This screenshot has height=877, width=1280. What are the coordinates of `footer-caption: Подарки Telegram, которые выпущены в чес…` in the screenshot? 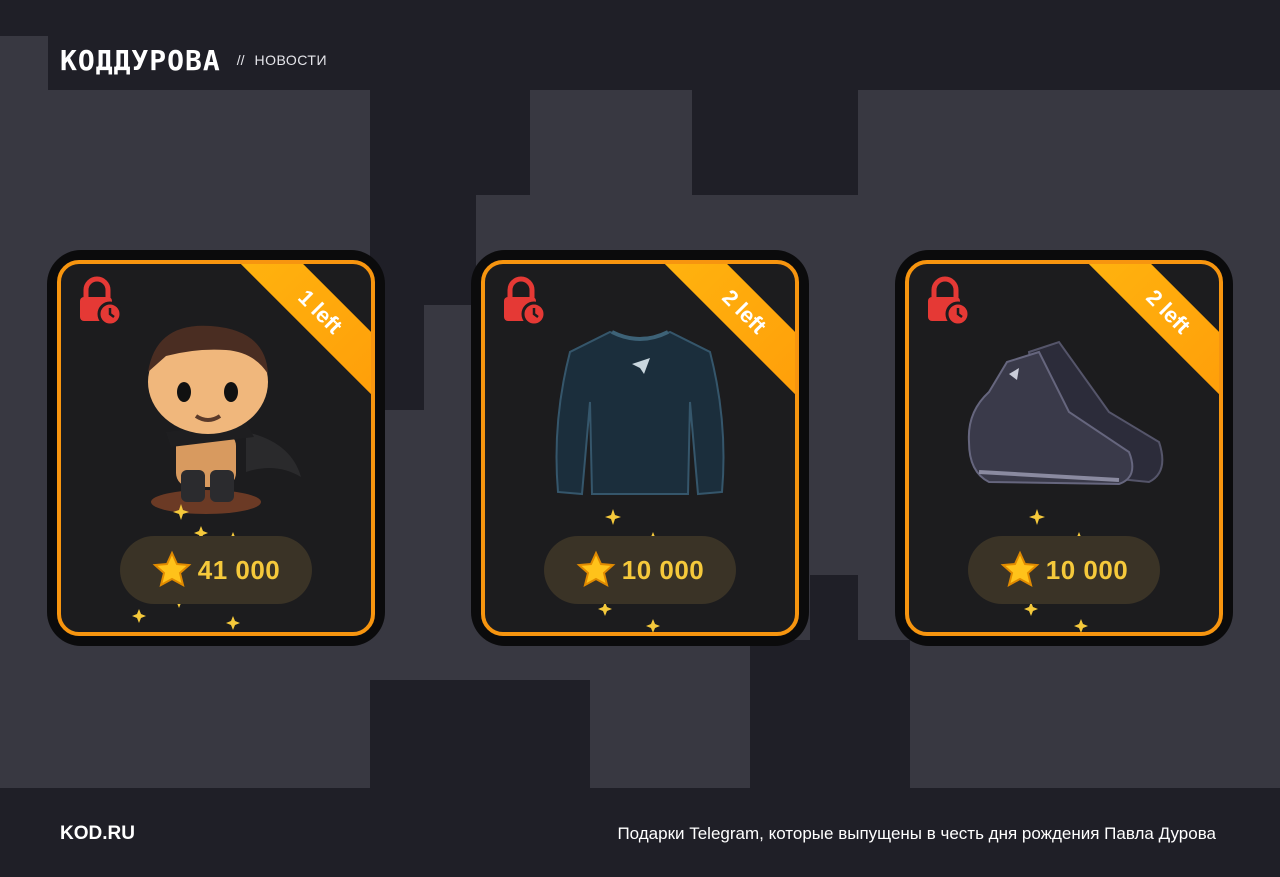 It's located at (916, 833).